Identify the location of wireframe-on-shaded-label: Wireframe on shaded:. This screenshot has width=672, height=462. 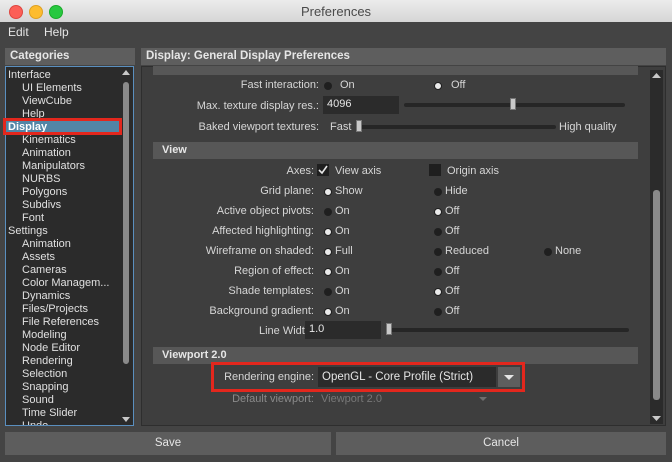
(259, 251).